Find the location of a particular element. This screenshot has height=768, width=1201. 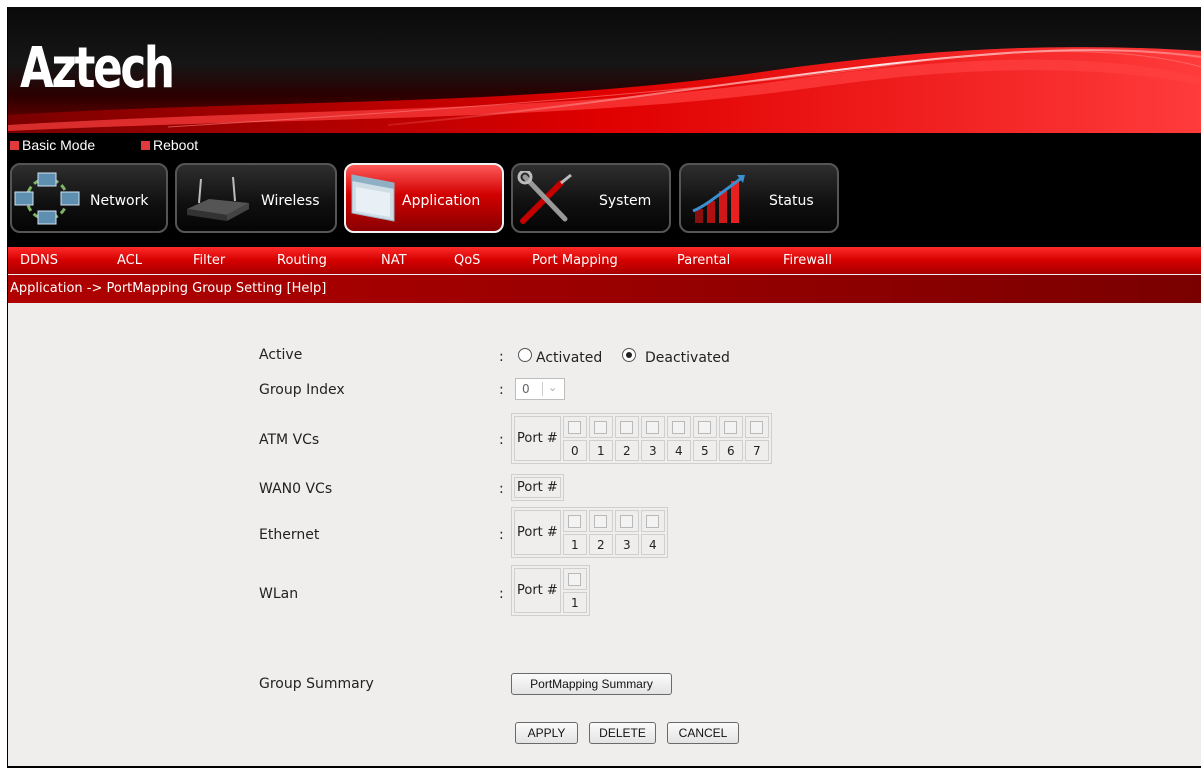

banner-swoosh-graphic is located at coordinates (604, 90).